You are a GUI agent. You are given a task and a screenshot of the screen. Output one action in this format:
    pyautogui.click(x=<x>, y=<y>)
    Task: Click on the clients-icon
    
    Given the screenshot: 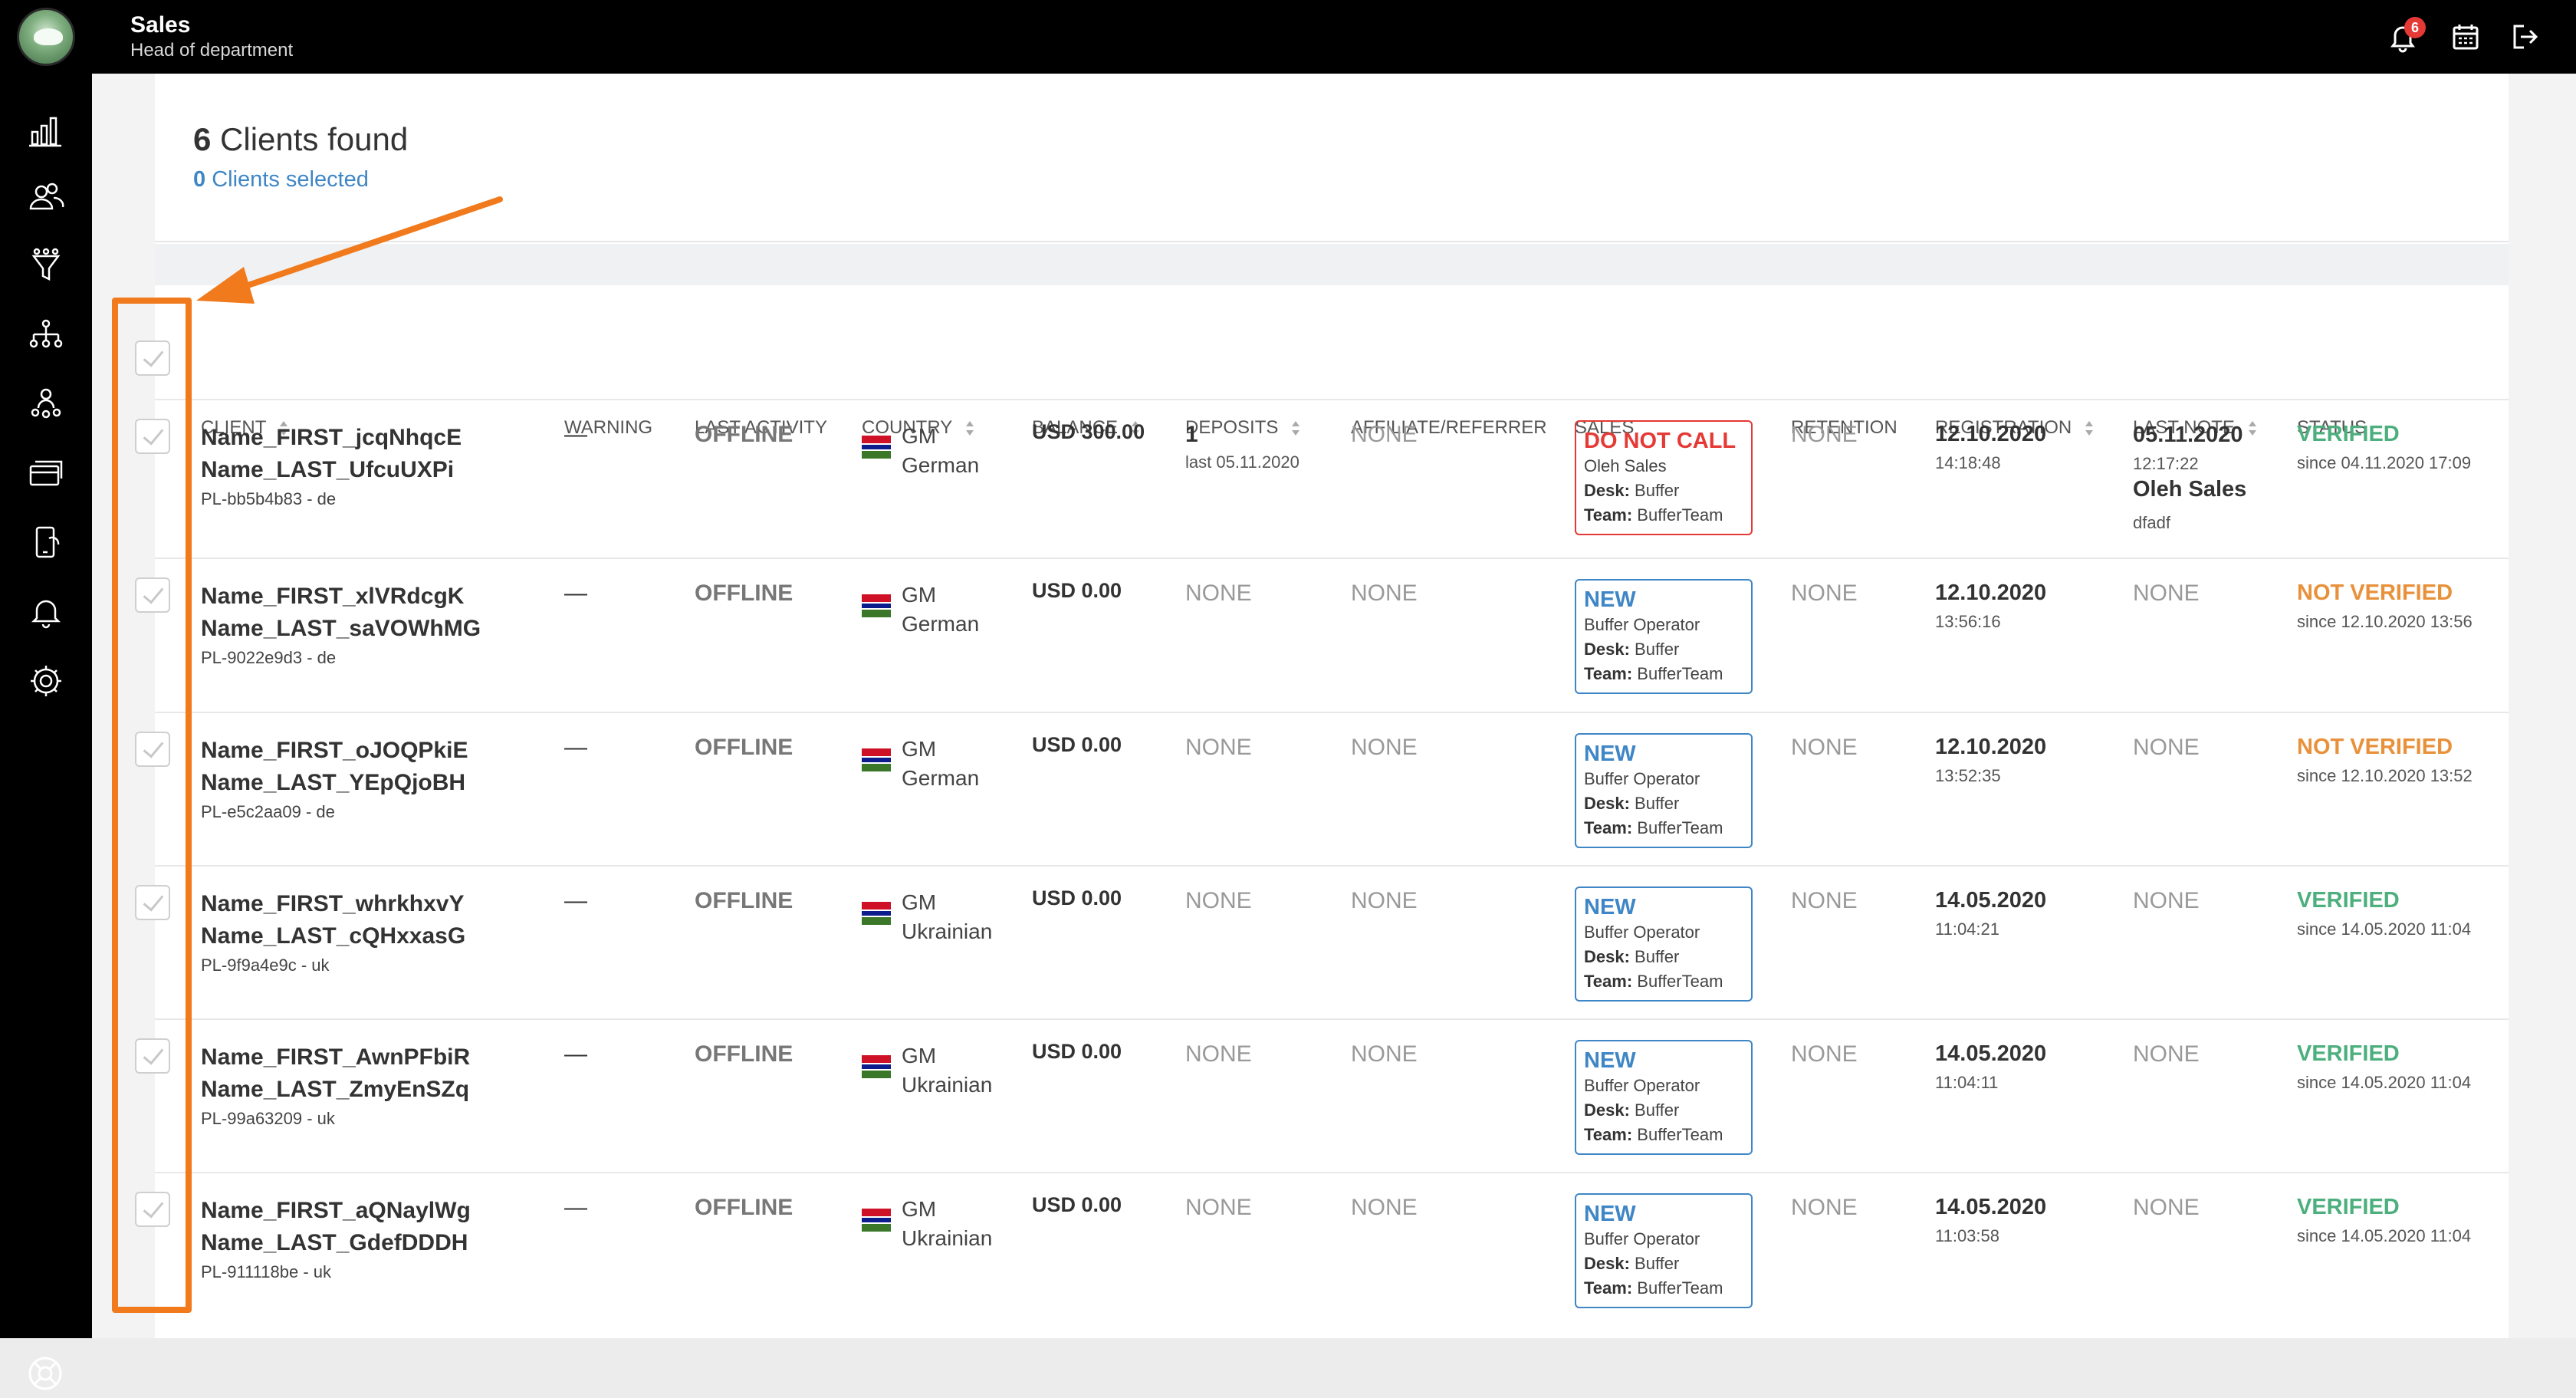 What is the action you would take?
    pyautogui.click(x=46, y=198)
    